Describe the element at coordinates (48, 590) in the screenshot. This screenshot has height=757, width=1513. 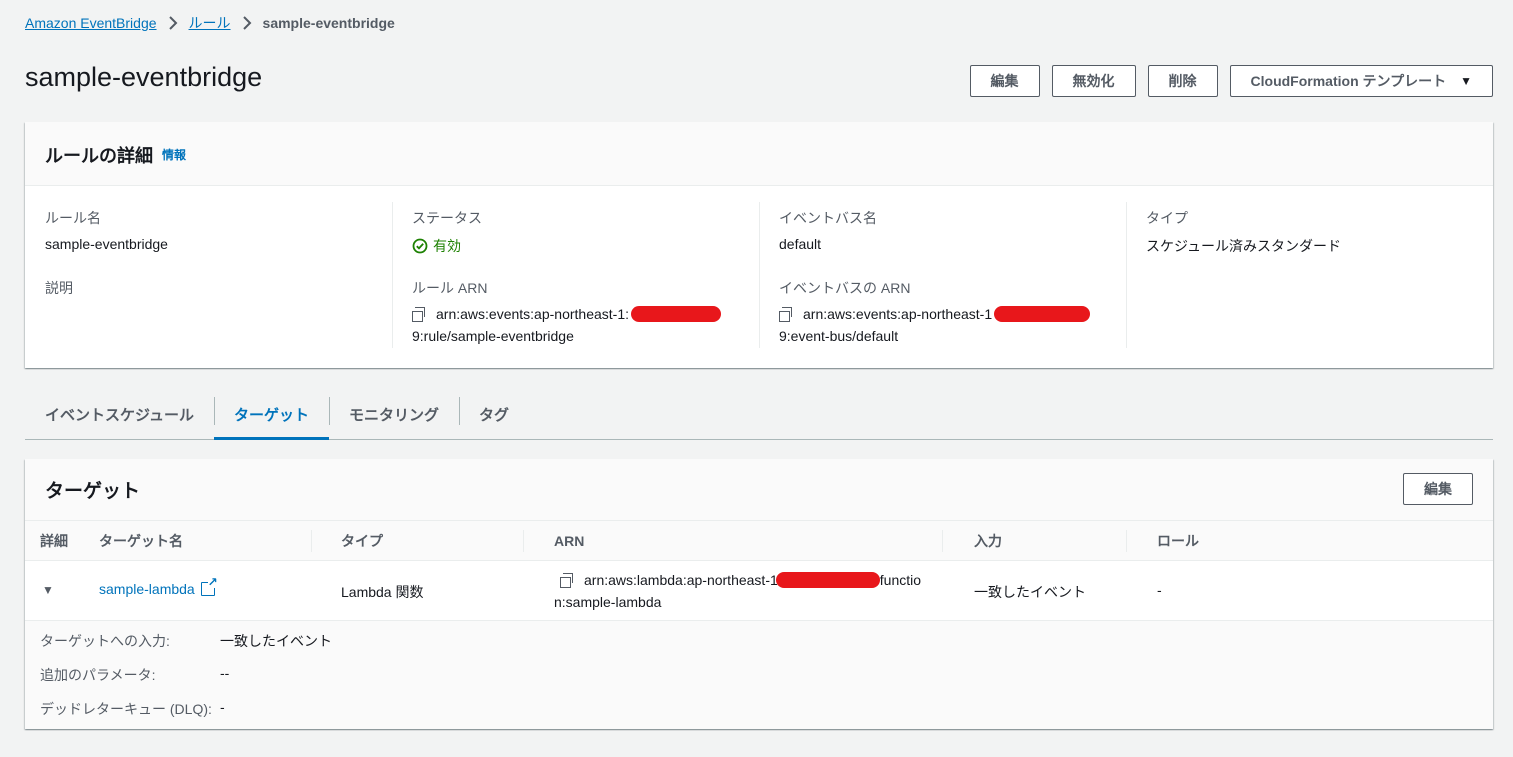
I see `collapse-caret-icon: ▼` at that location.